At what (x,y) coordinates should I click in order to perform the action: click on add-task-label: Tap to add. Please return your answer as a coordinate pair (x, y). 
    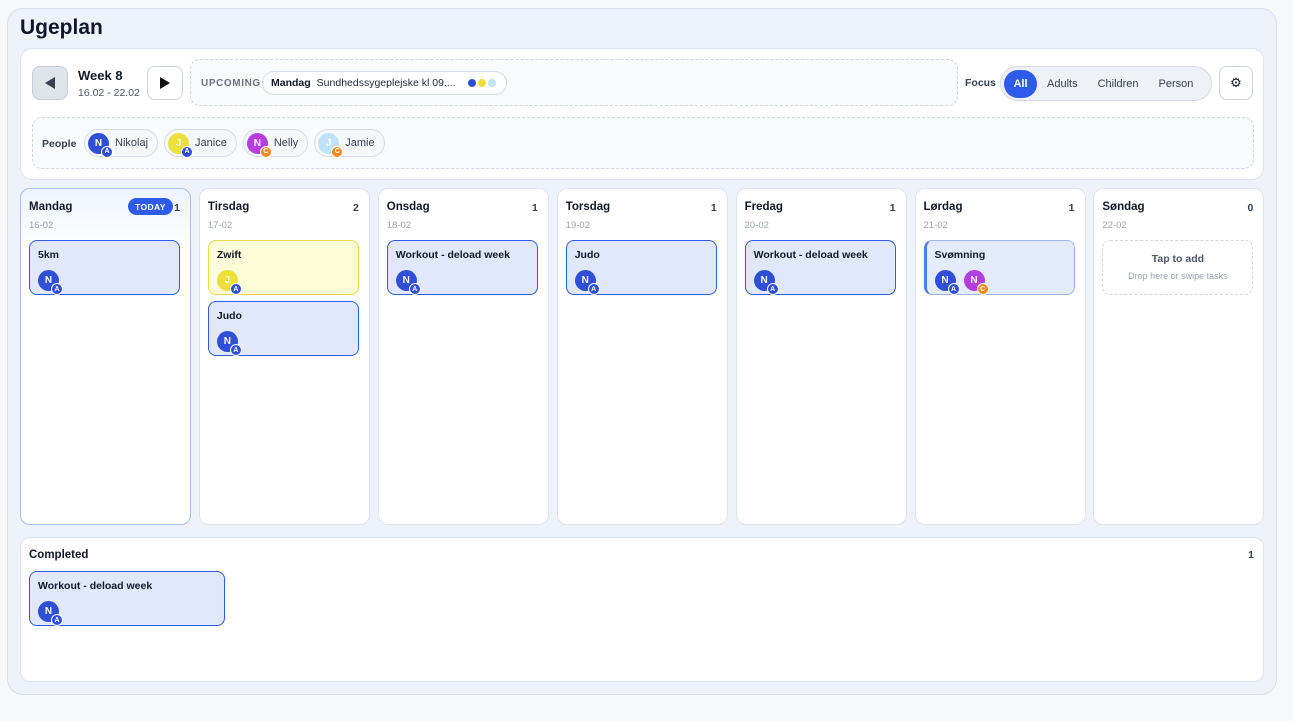
    Looking at the image, I should click on (1178, 259).